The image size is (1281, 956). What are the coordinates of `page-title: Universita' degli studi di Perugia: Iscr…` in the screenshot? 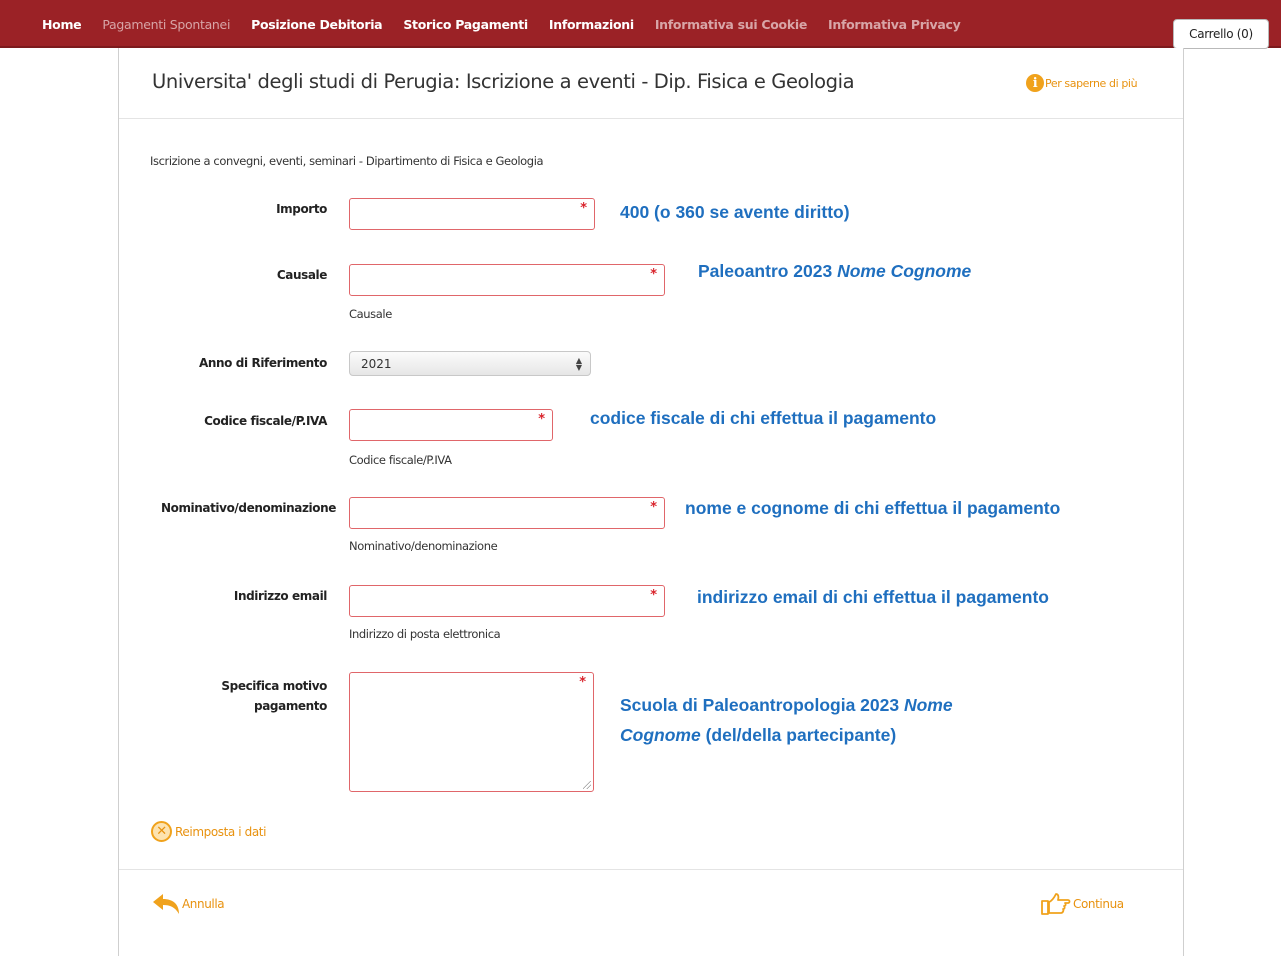 It's located at (503, 81).